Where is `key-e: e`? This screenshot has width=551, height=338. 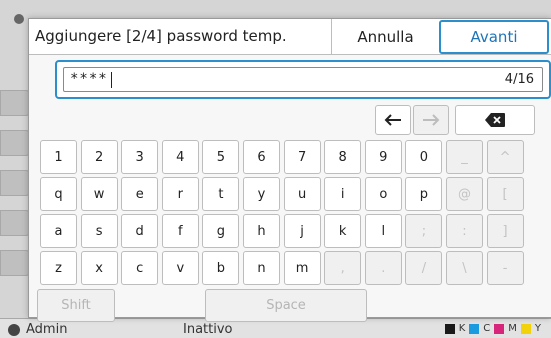
key-e: e is located at coordinates (140, 194).